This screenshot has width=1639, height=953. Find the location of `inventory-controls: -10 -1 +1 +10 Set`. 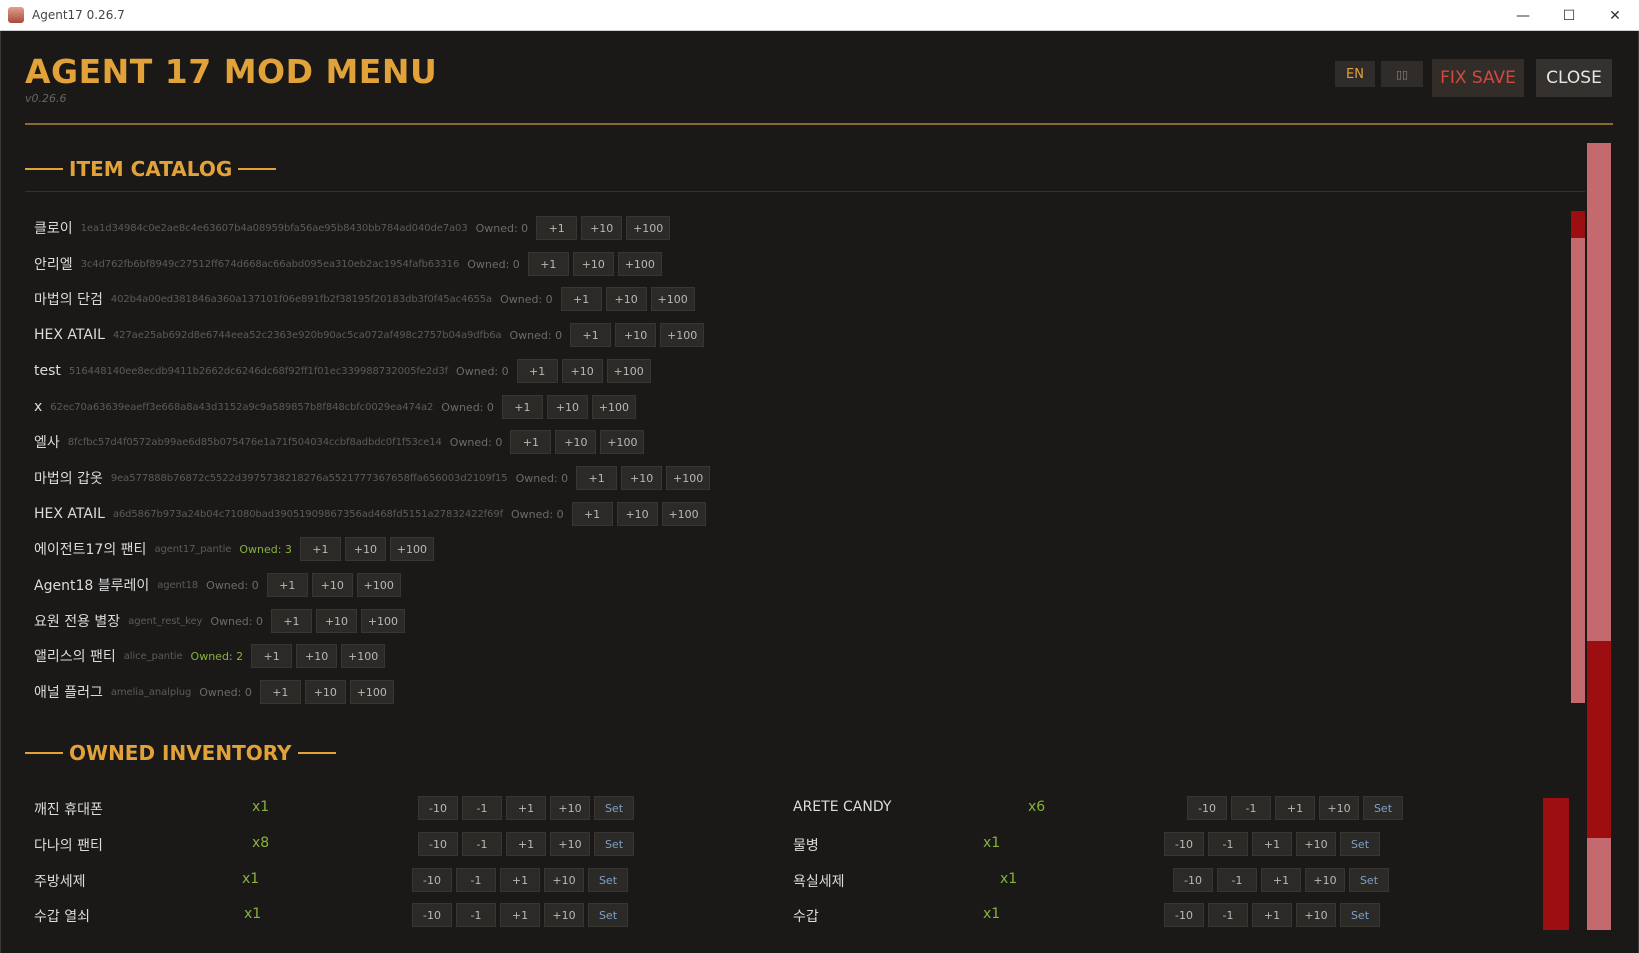

inventory-controls: -10 -1 +1 +10 Set is located at coordinates (528, 844).